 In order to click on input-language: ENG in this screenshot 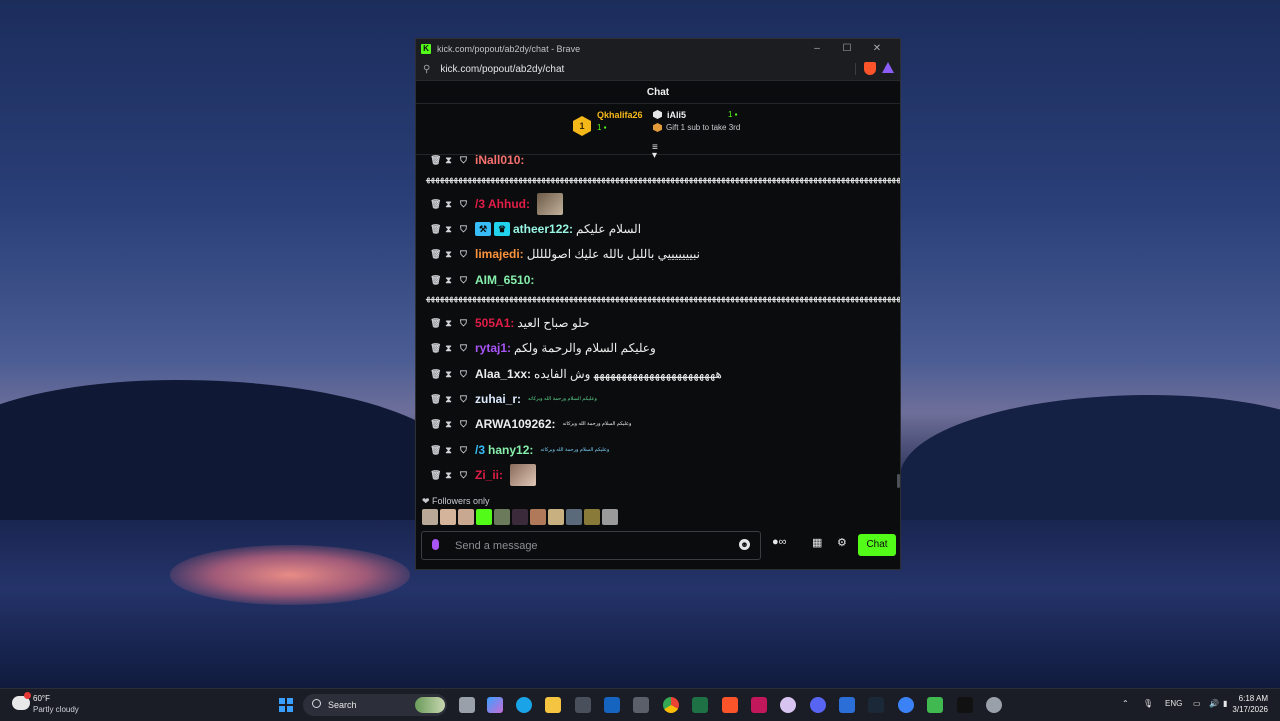, I will do `click(1173, 703)`.